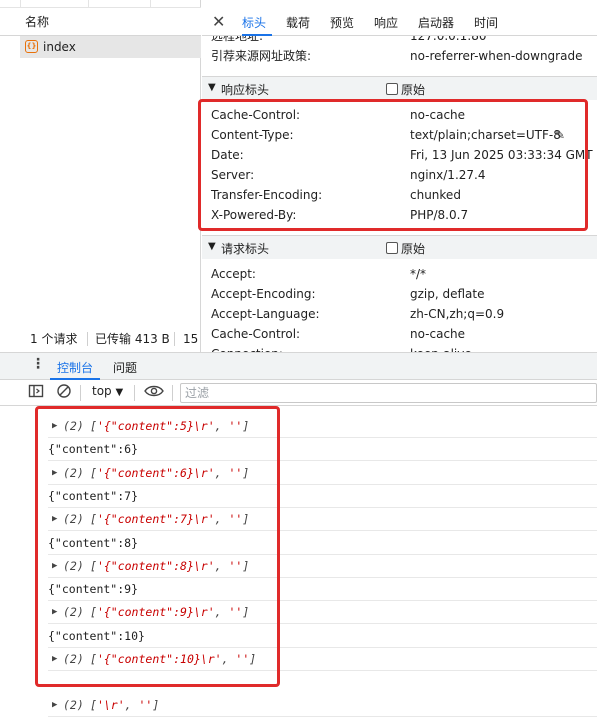 The image size is (597, 725). What do you see at coordinates (73, 705) in the screenshot?
I see `array-length: (2)` at bounding box center [73, 705].